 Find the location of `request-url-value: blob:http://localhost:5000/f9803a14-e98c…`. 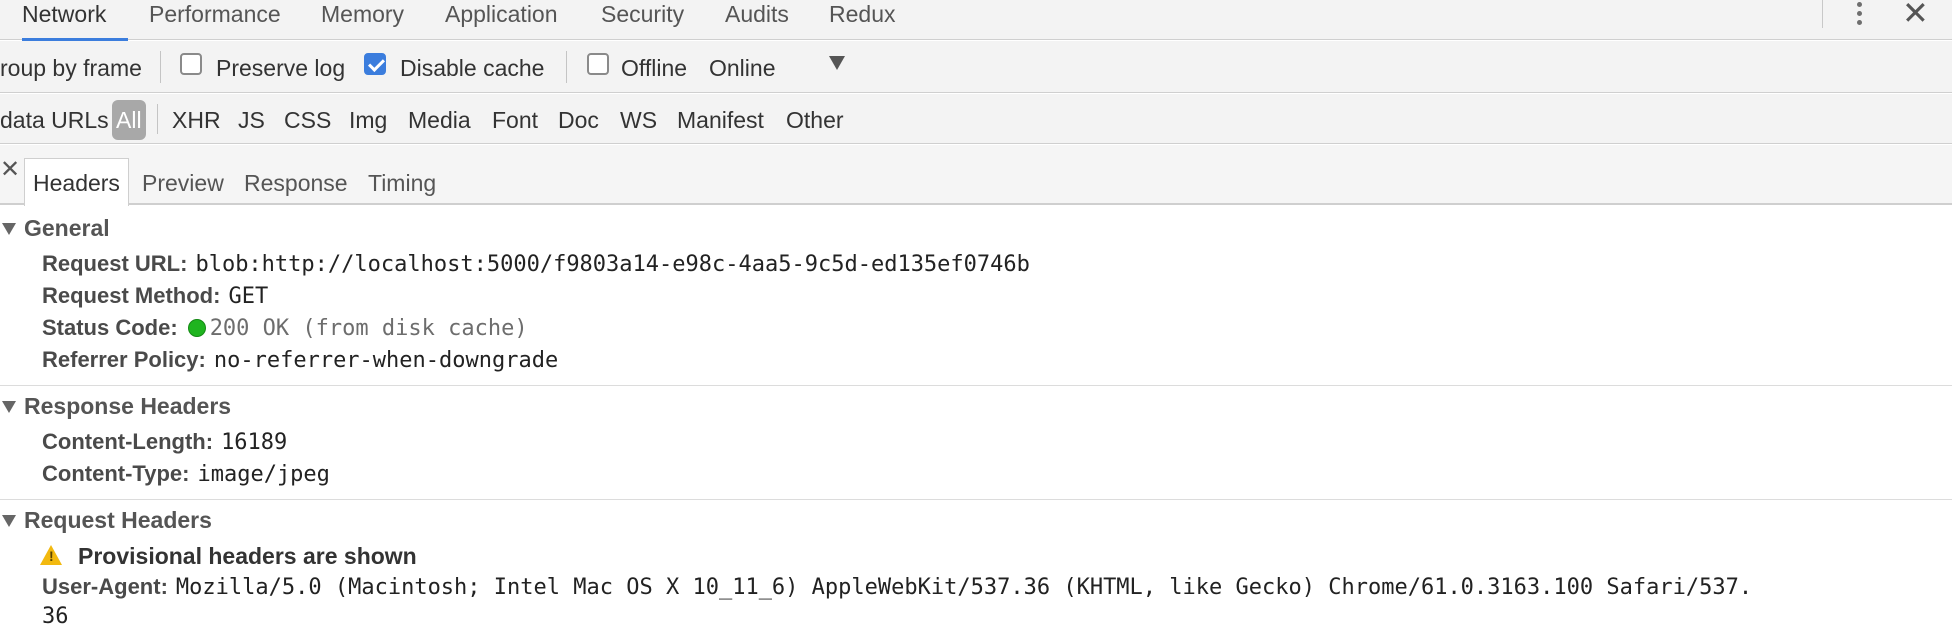

request-url-value: blob:http://localhost:5000/f9803a14-e98c… is located at coordinates (612, 264).